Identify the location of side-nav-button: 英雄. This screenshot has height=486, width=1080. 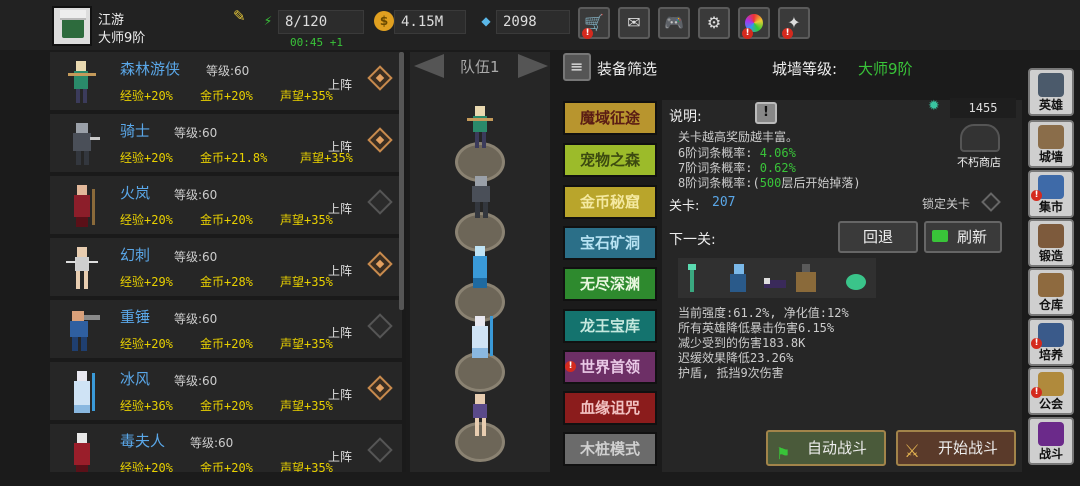
(1051, 92).